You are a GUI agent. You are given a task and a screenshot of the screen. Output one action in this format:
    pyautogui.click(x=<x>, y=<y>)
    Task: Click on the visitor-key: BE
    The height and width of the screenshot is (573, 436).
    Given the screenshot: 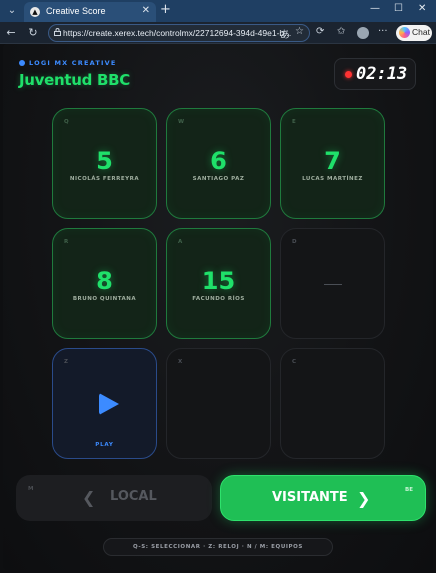 What is the action you would take?
    pyautogui.click(x=409, y=490)
    